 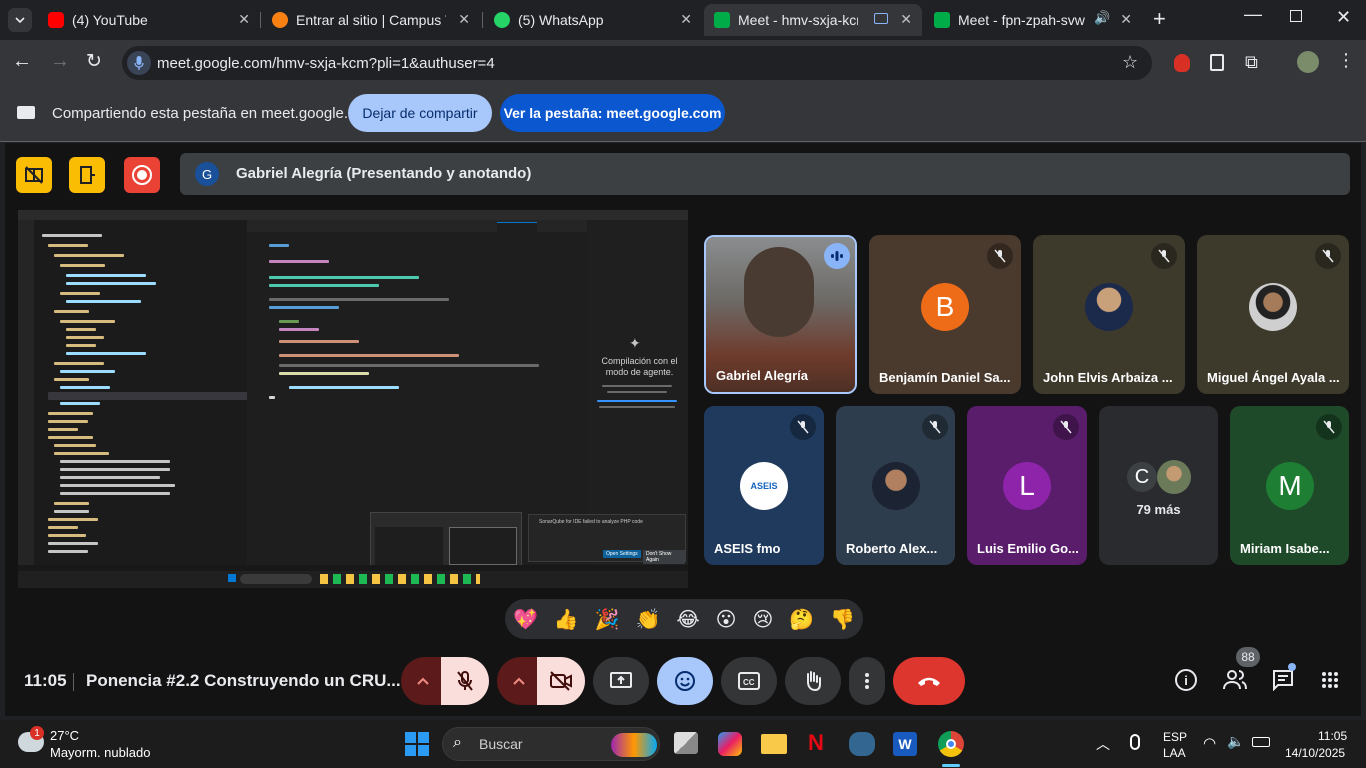 I want to click on camera-options-button, so click(x=519, y=681).